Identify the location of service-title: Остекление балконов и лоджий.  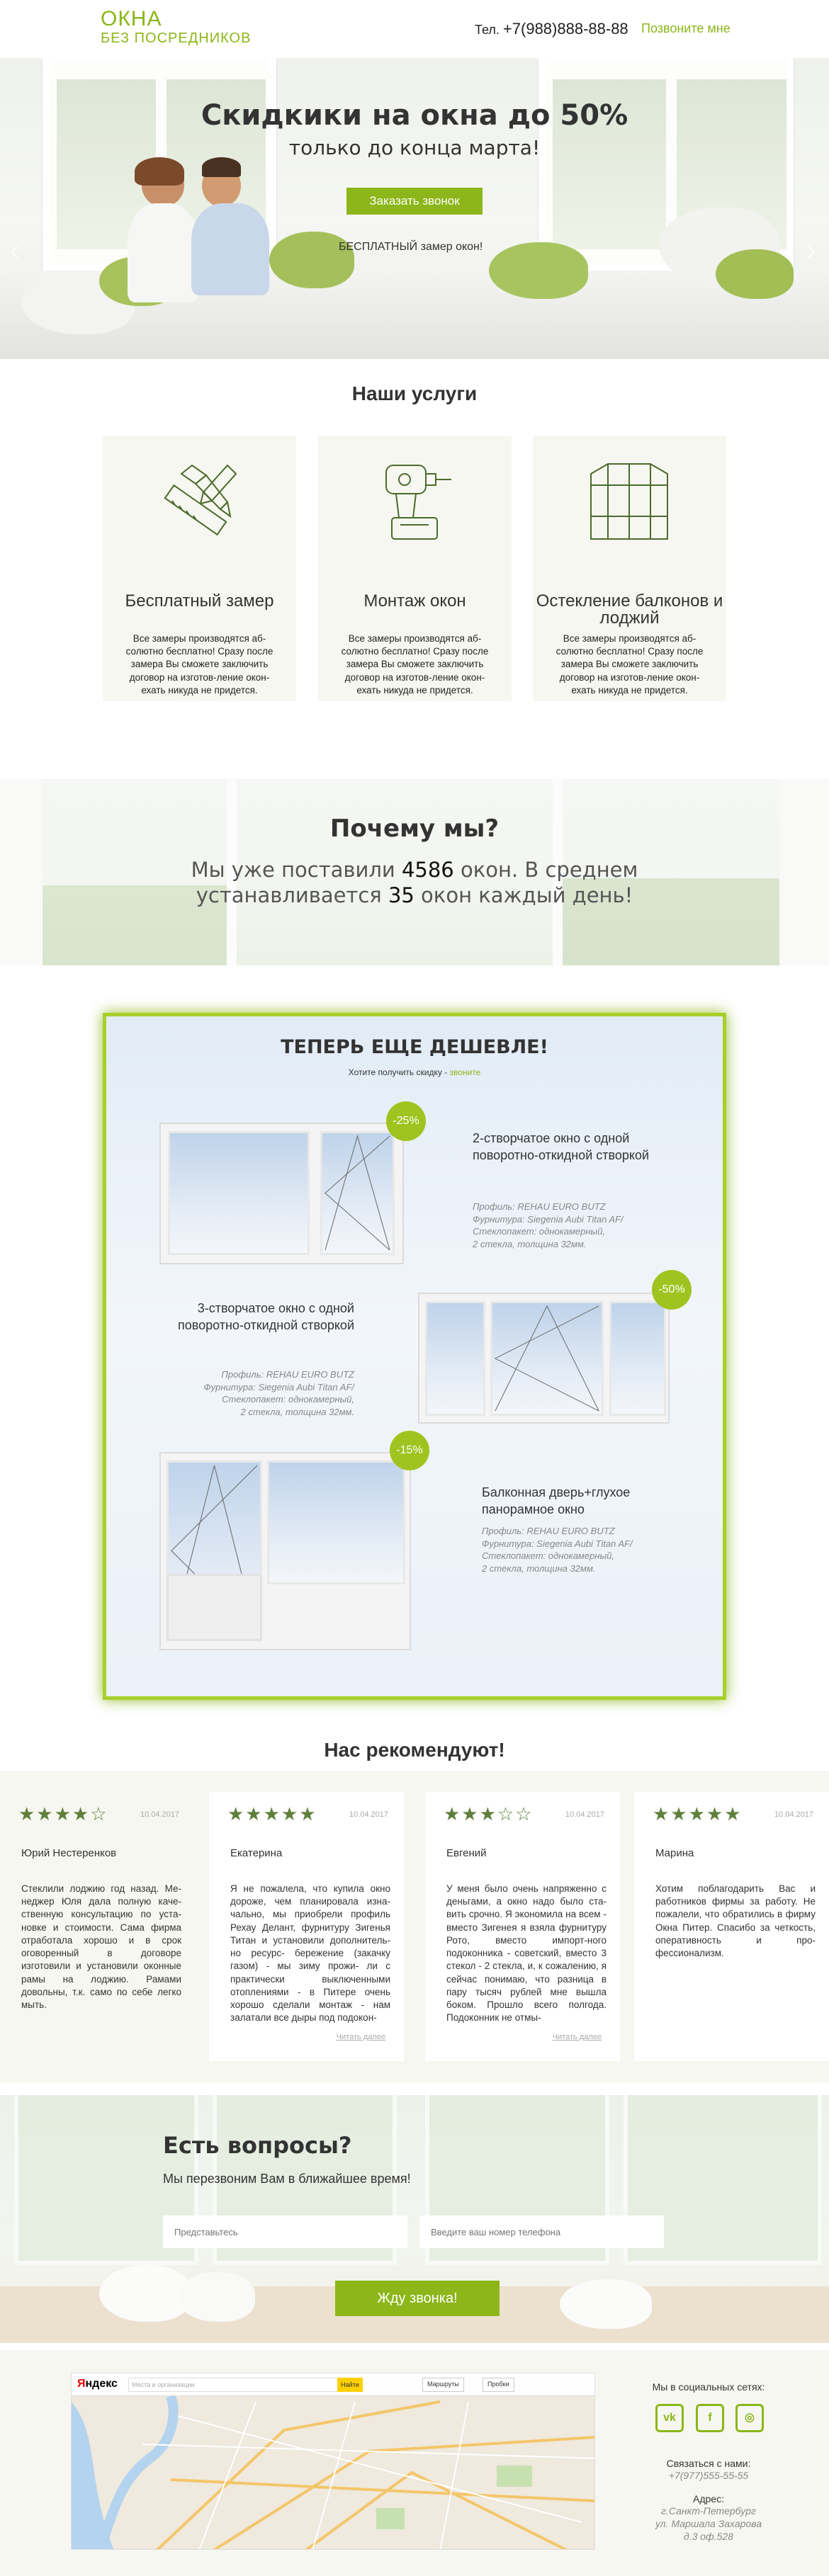
(629, 609).